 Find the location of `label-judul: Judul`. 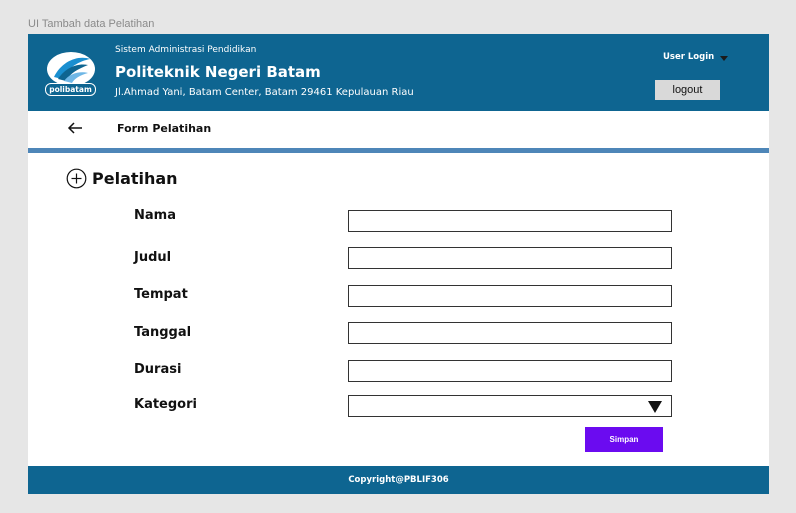

label-judul: Judul is located at coordinates (153, 257).